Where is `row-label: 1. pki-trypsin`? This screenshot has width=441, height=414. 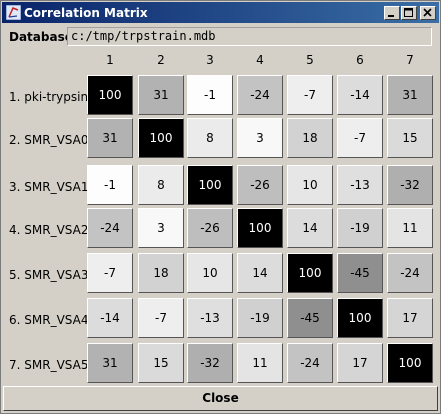
row-label: 1. pki-trypsin is located at coordinates (49, 97).